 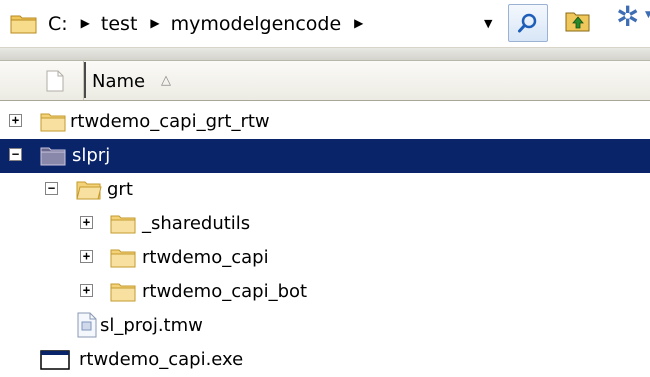 I want to click on breadcrumb: C: ▶ test ▶ mymodelgencode ▶, so click(x=209, y=23).